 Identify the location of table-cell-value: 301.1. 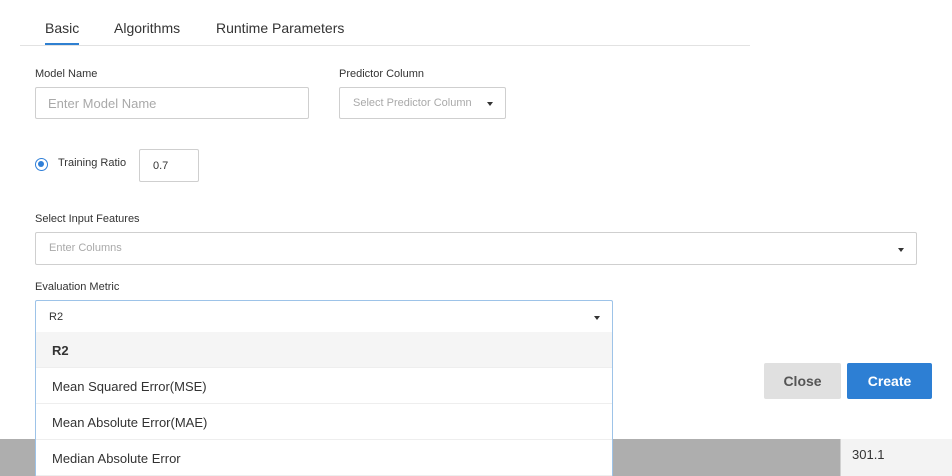
(868, 454).